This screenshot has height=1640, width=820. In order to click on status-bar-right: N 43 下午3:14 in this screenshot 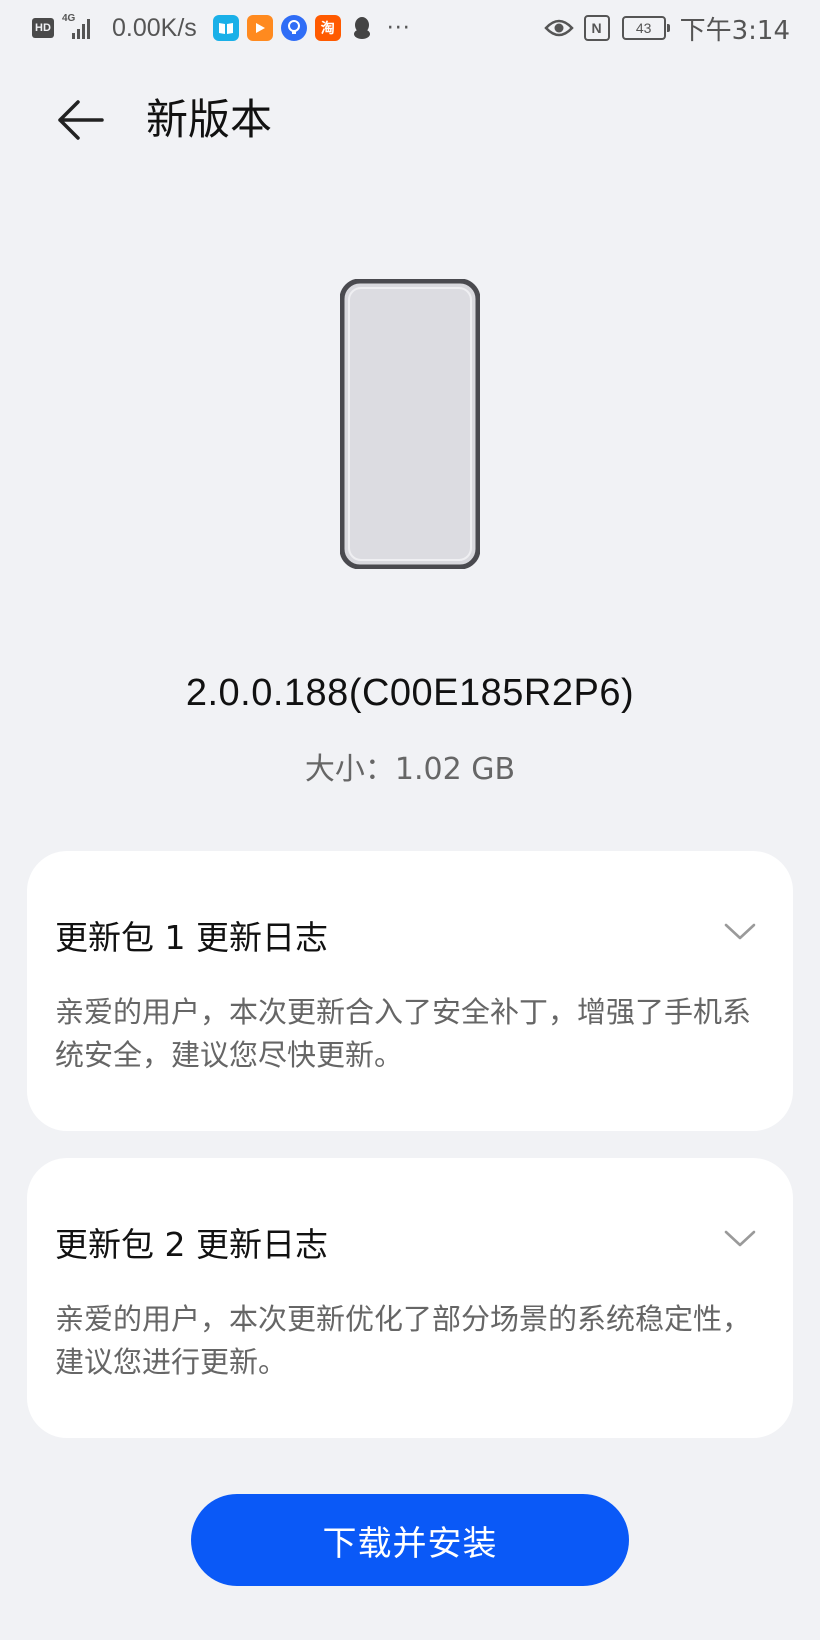, I will do `click(666, 28)`.